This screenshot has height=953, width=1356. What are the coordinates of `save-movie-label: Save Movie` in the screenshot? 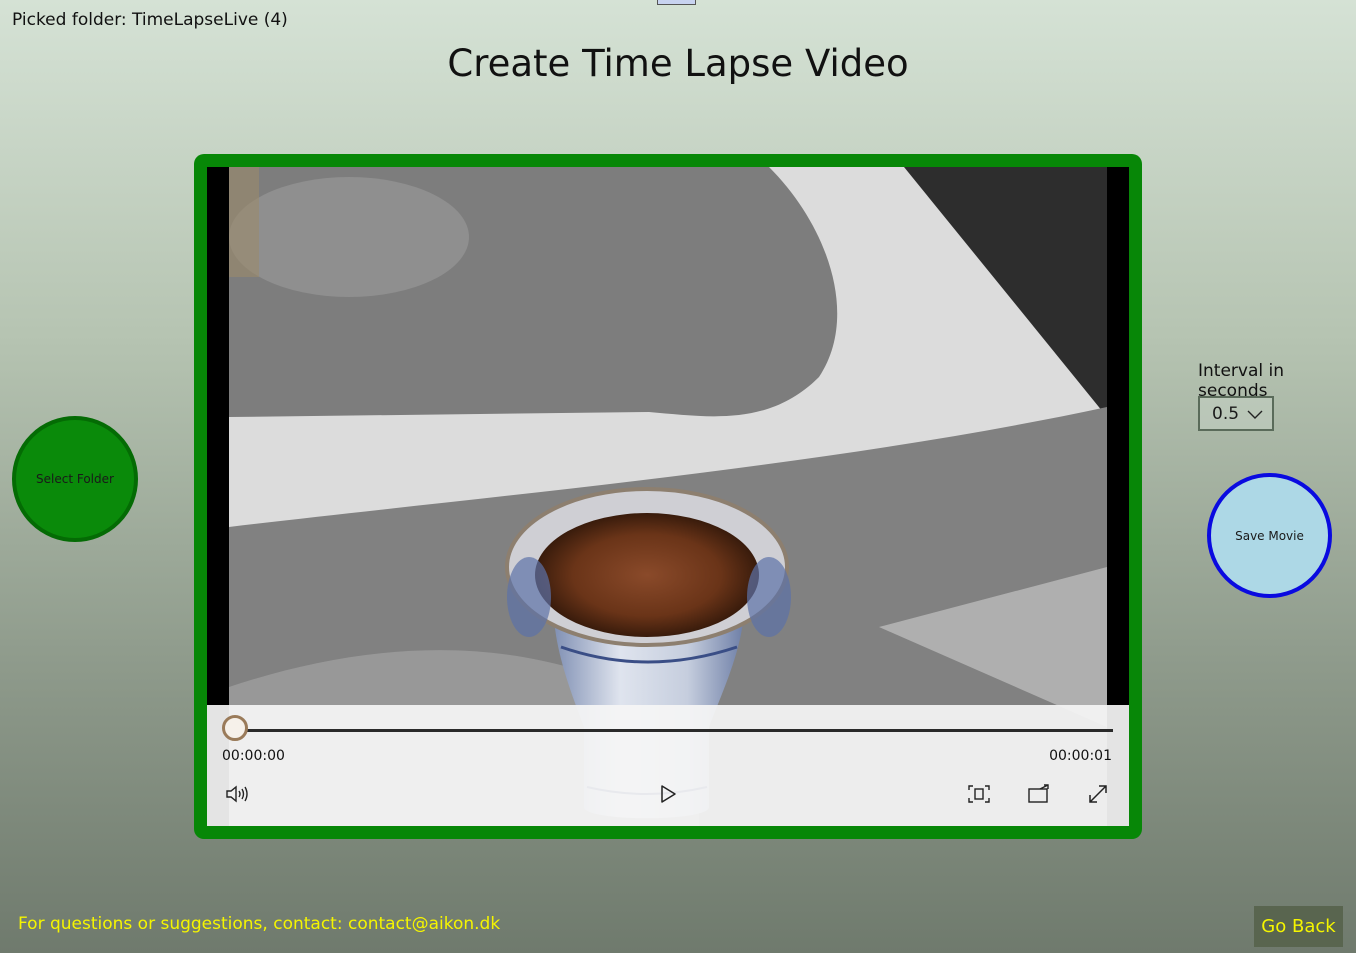 It's located at (1269, 535).